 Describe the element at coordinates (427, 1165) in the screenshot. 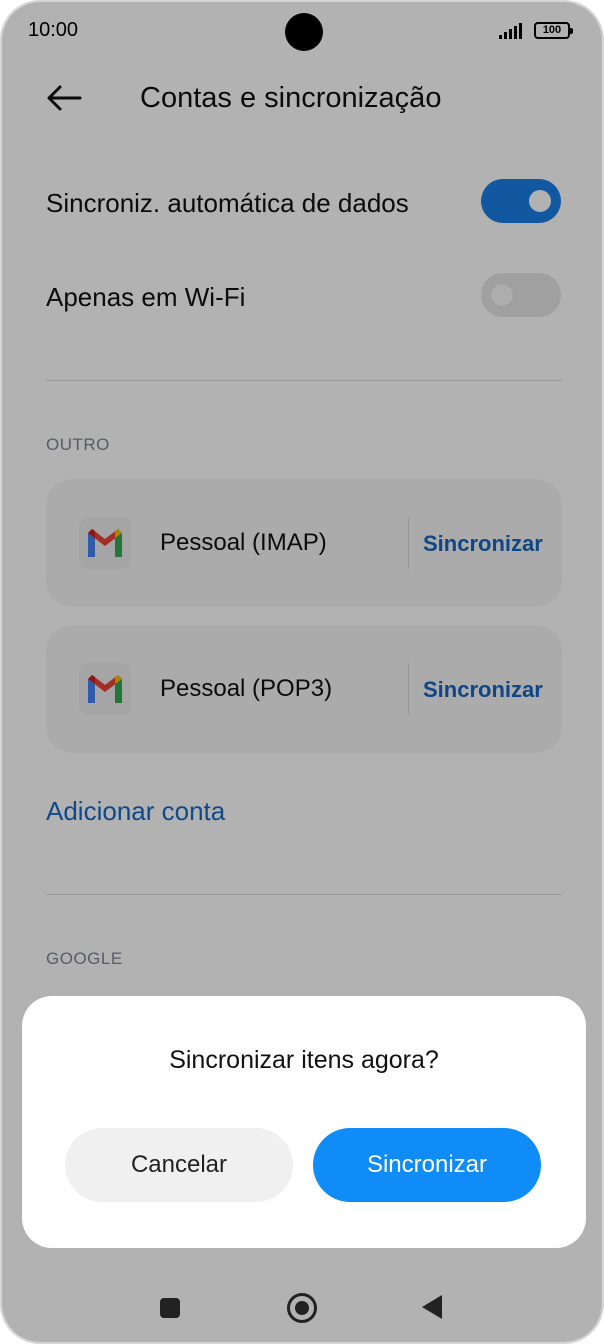

I see `confirm-sync-button: Sincronizar` at that location.